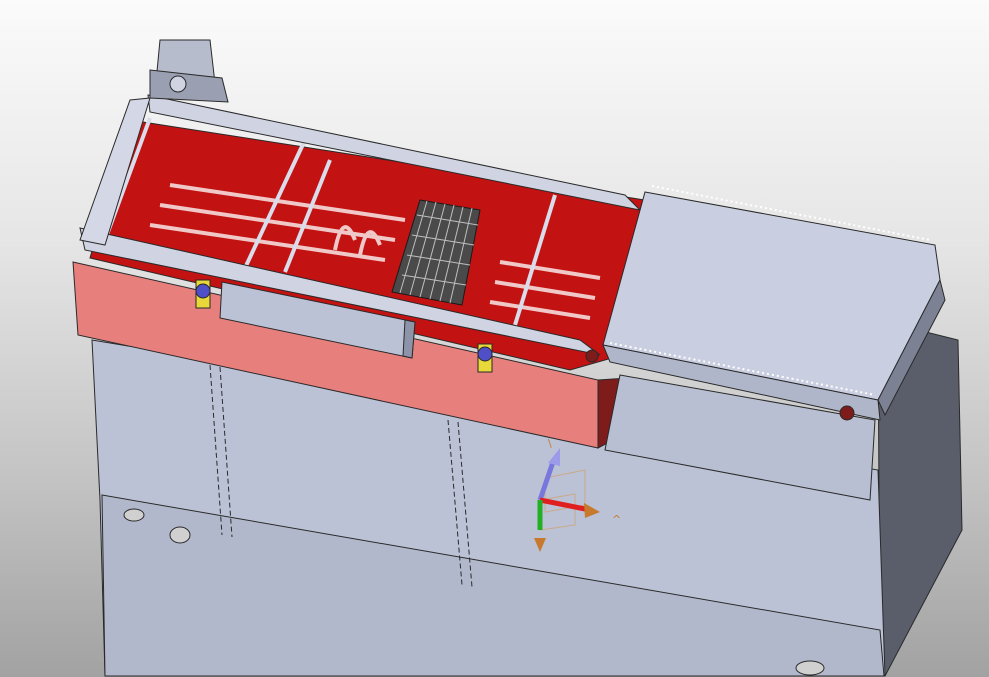  I want to click on drive-sprocket-rear, so click(592, 356).